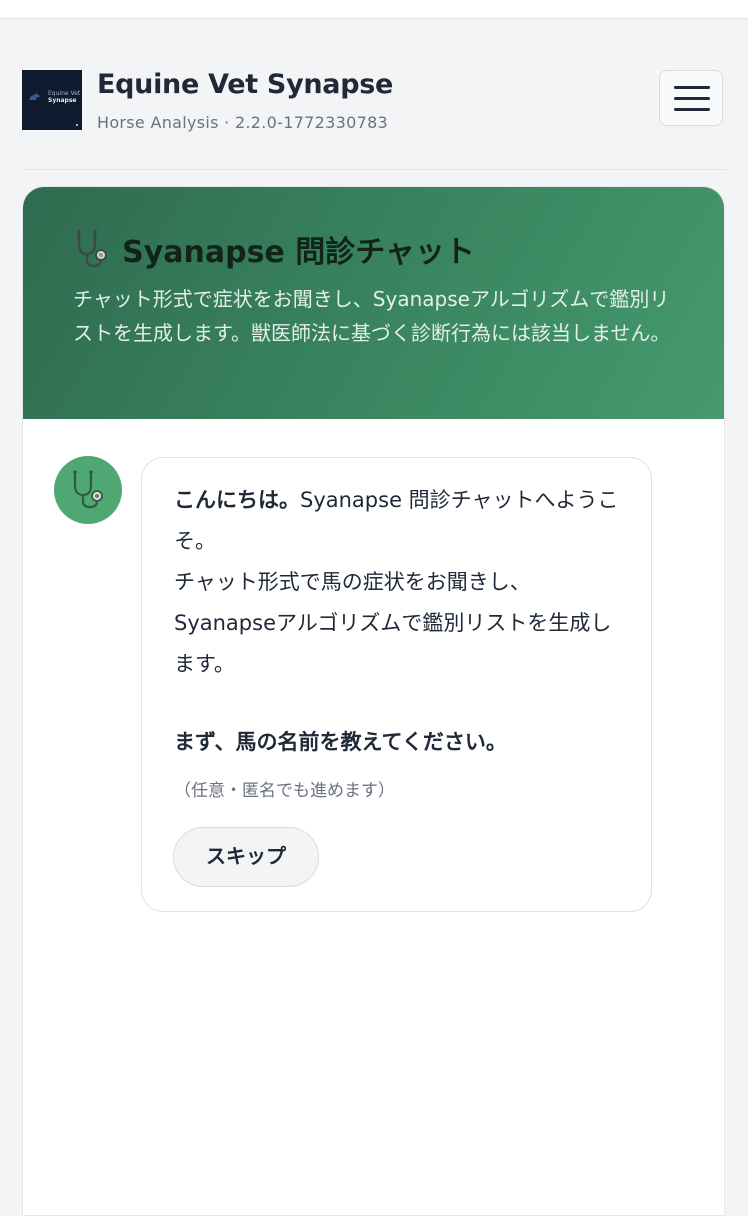 The width and height of the screenshot is (748, 1216). What do you see at coordinates (246, 857) in the screenshot?
I see `skip-button: スキップ` at bounding box center [246, 857].